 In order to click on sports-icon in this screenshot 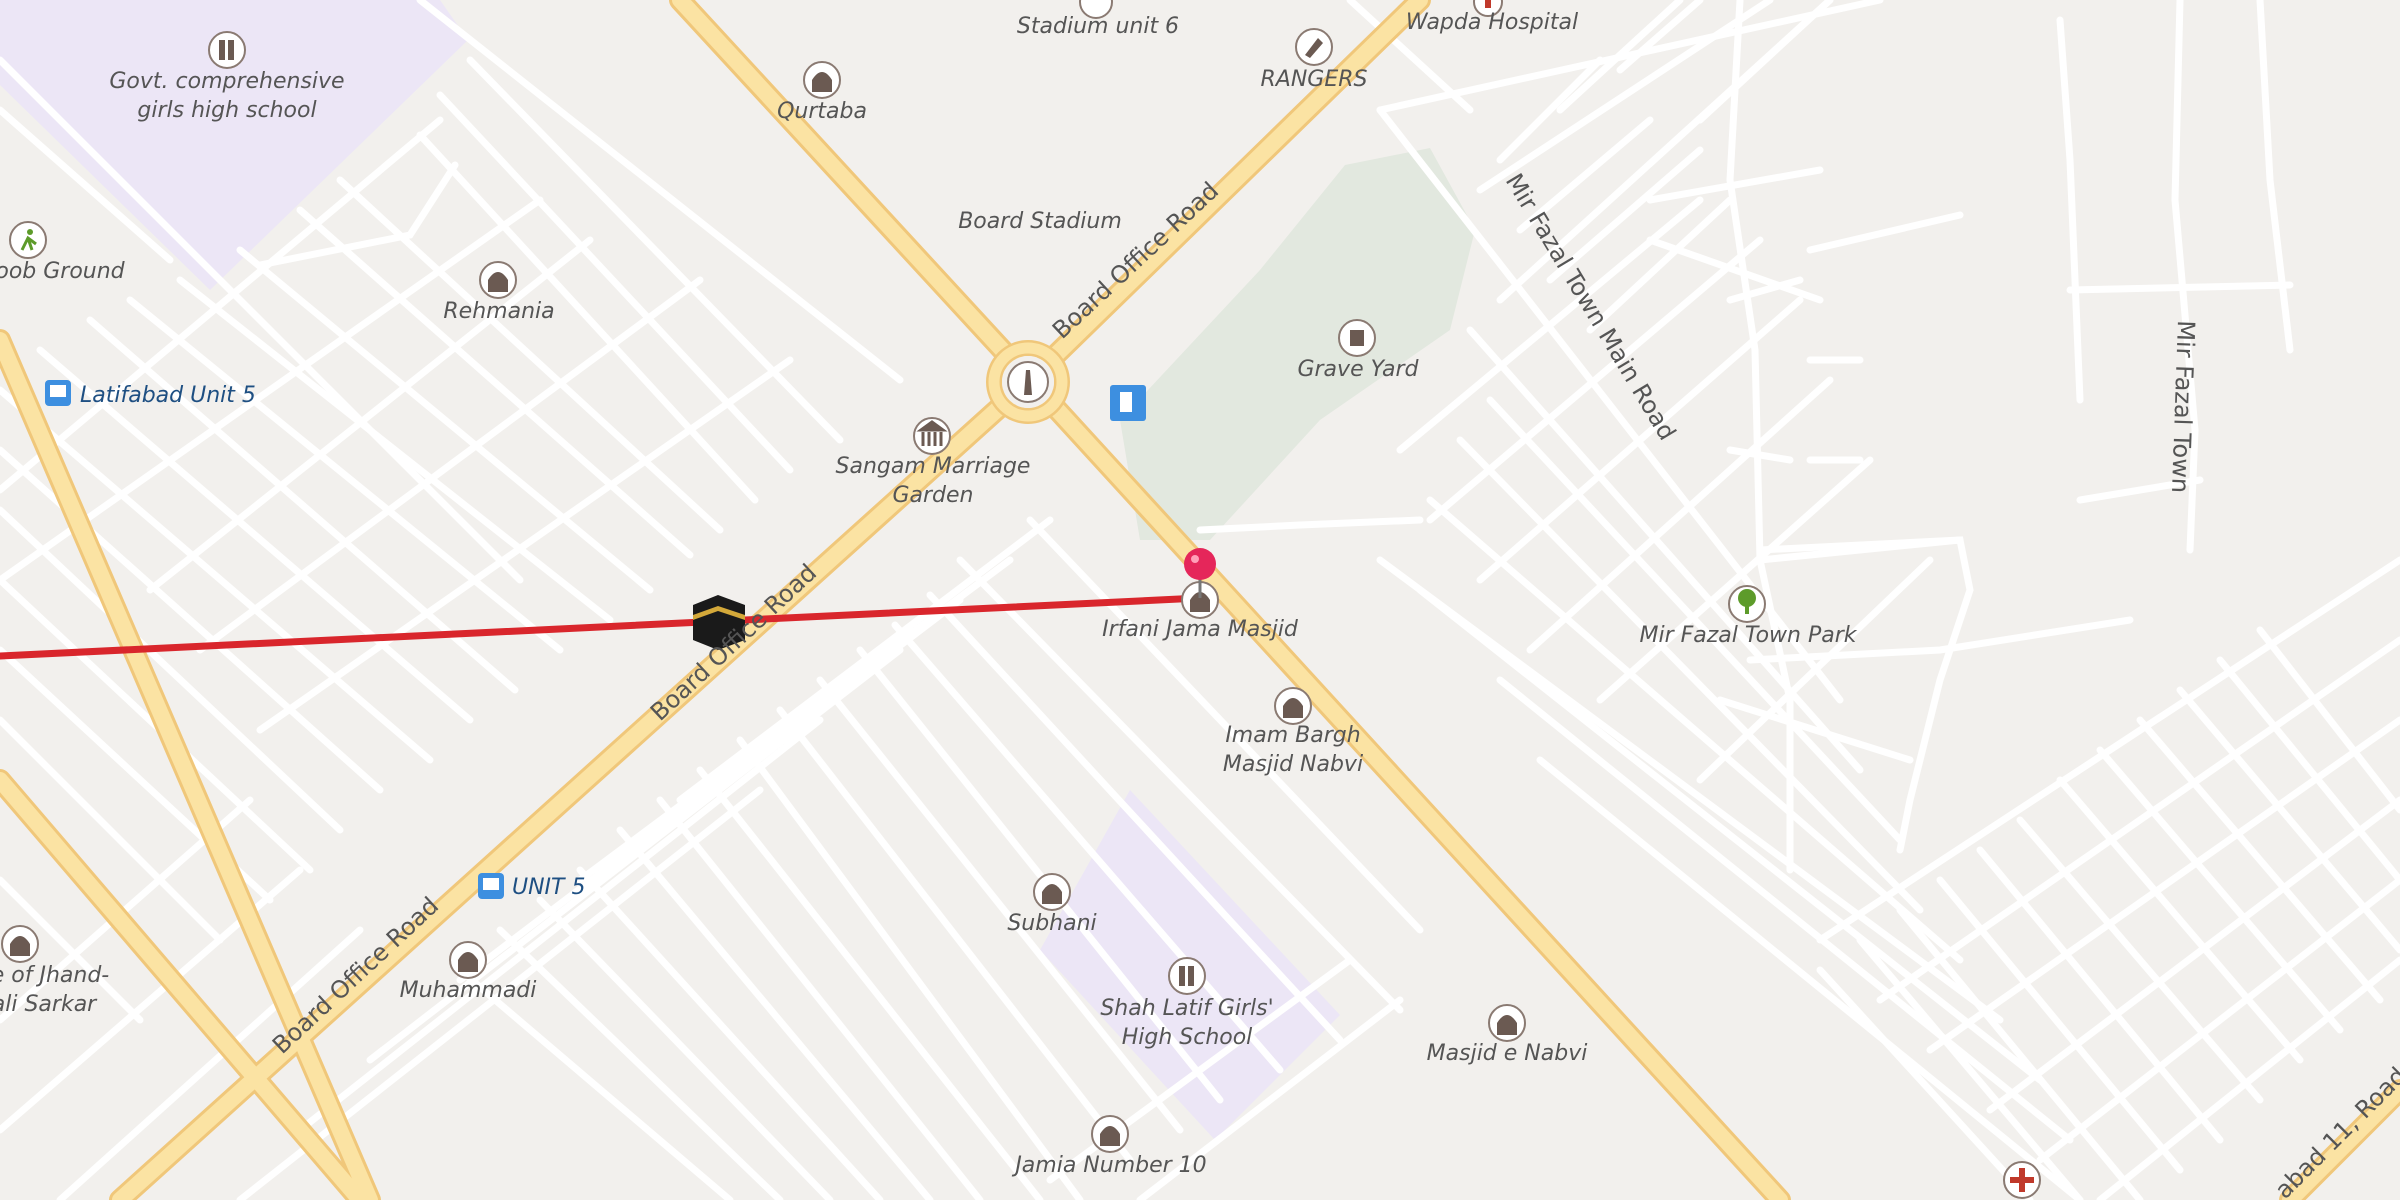, I will do `click(28, 240)`.